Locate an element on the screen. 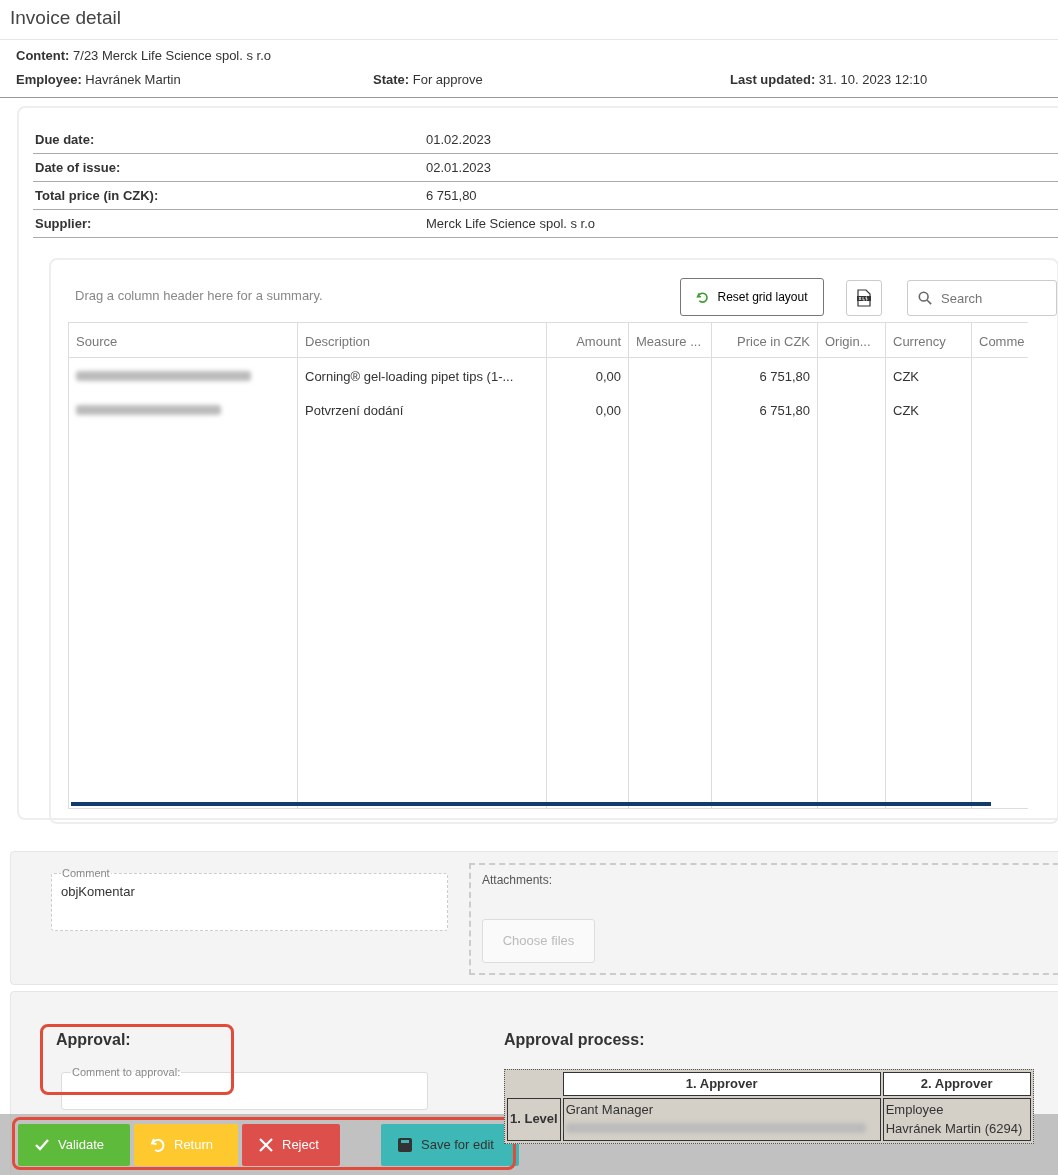 Image resolution: width=1058 pixels, height=1175 pixels. spreadsheet-file-icon is located at coordinates (864, 298).